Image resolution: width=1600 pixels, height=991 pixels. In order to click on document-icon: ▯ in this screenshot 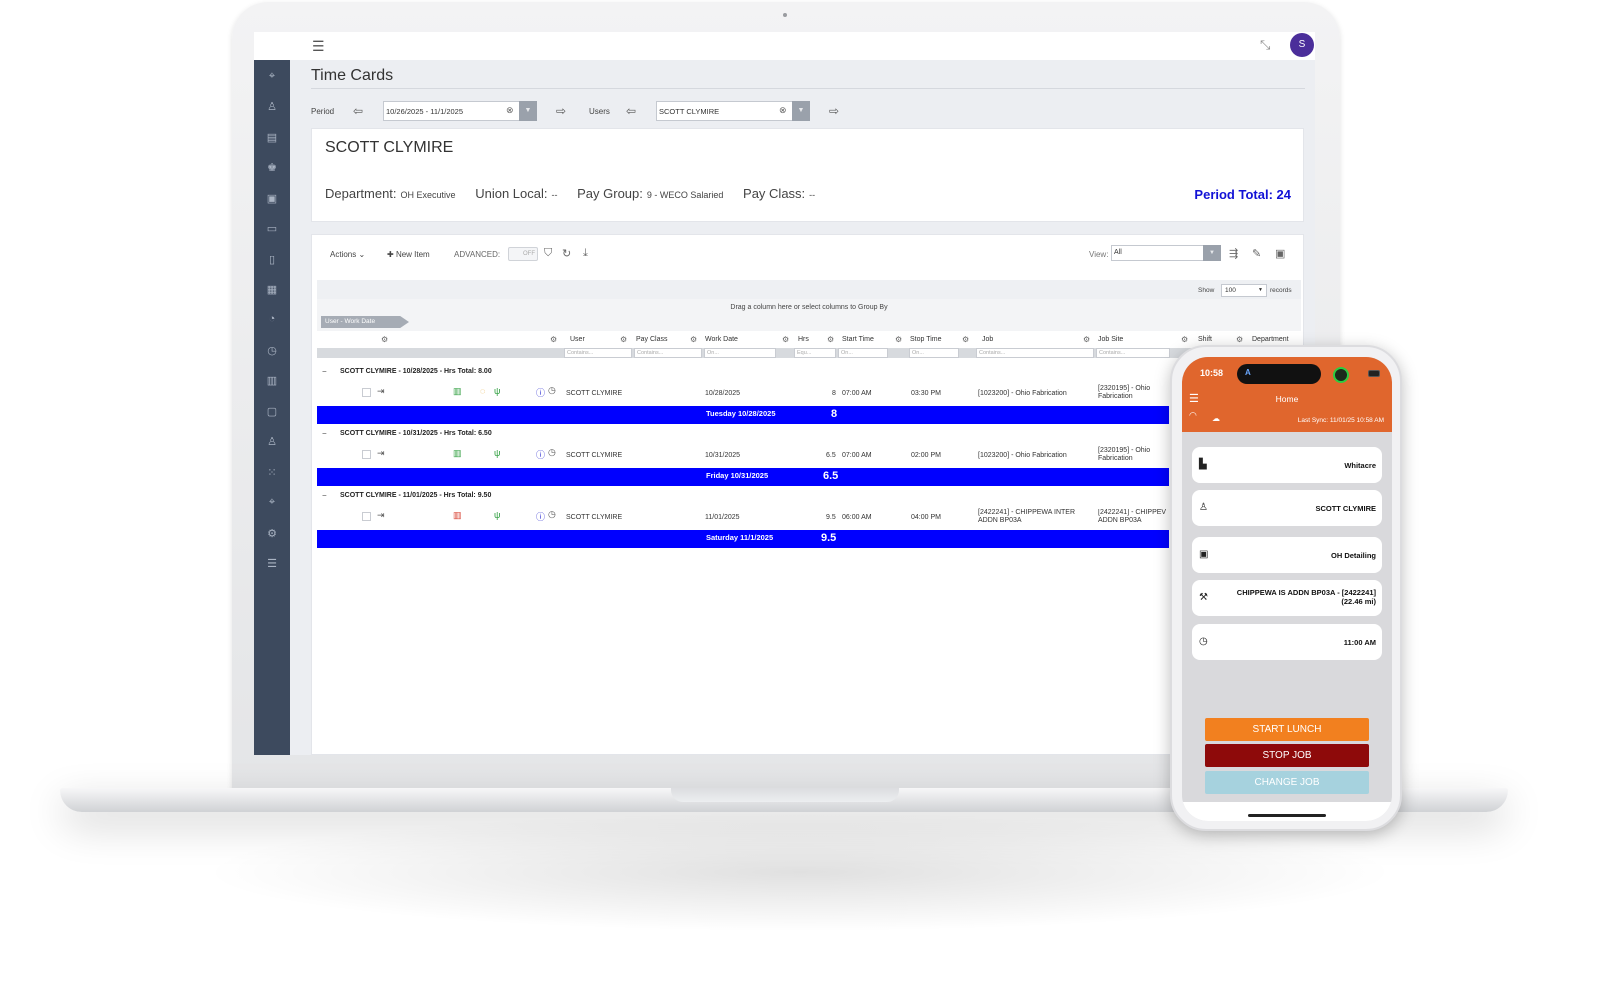, I will do `click(272, 259)`.